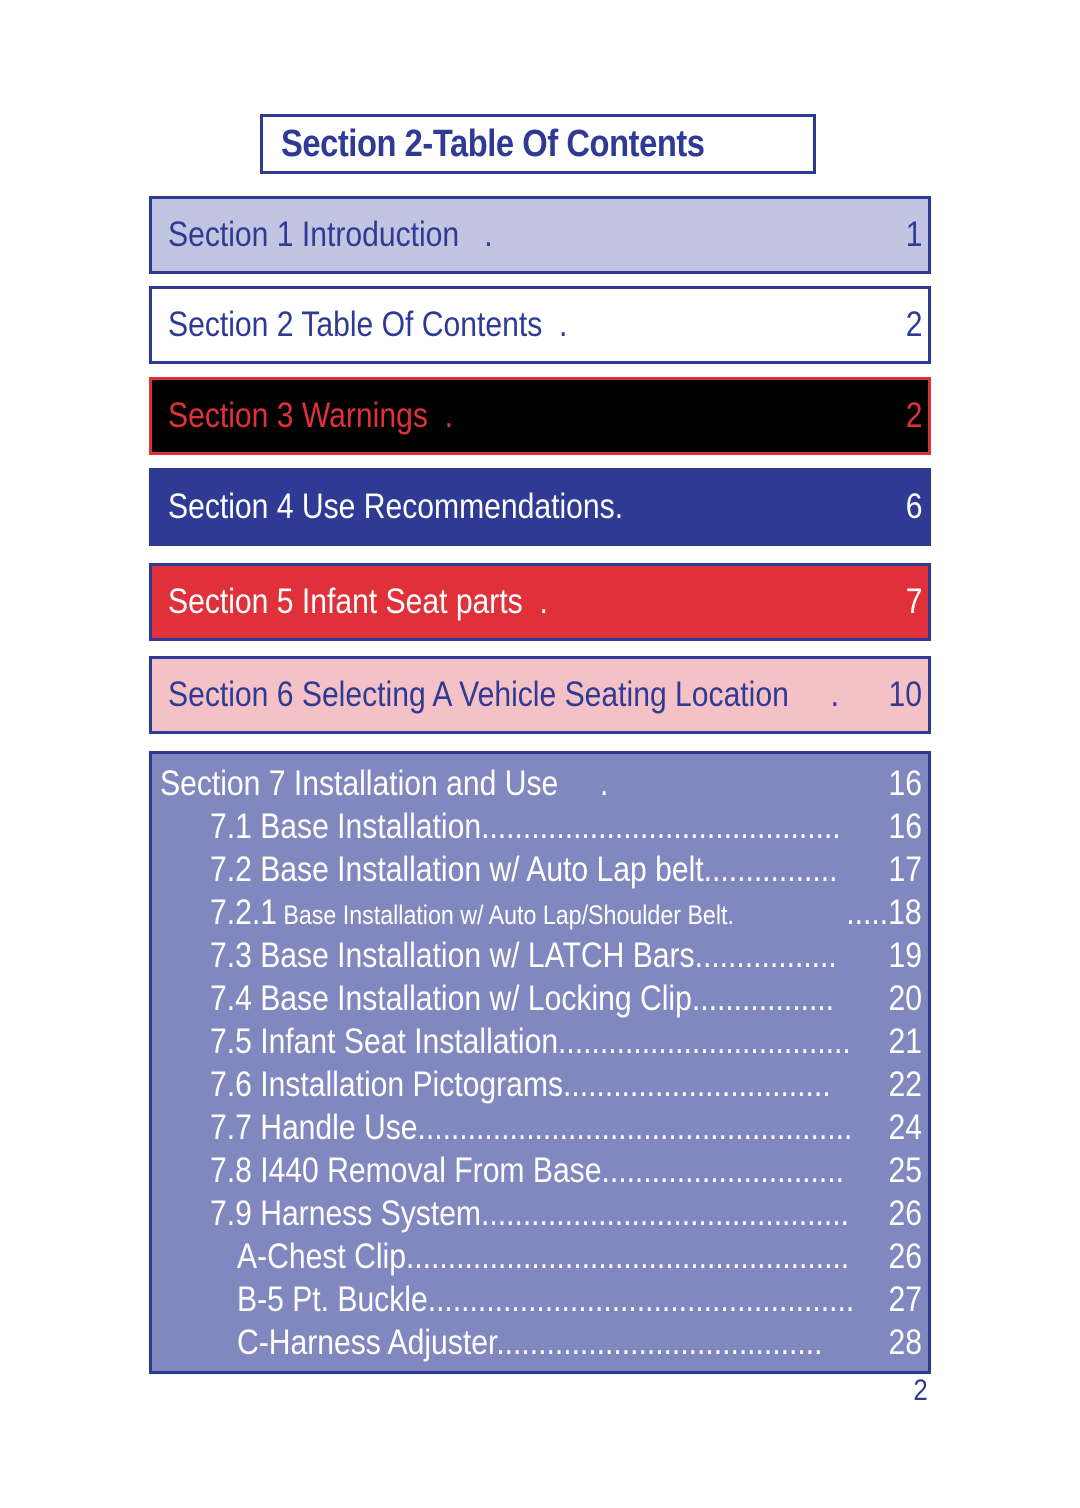  What do you see at coordinates (540, 416) in the screenshot?
I see `toc-section-3: Section 3 Warnings . 2` at bounding box center [540, 416].